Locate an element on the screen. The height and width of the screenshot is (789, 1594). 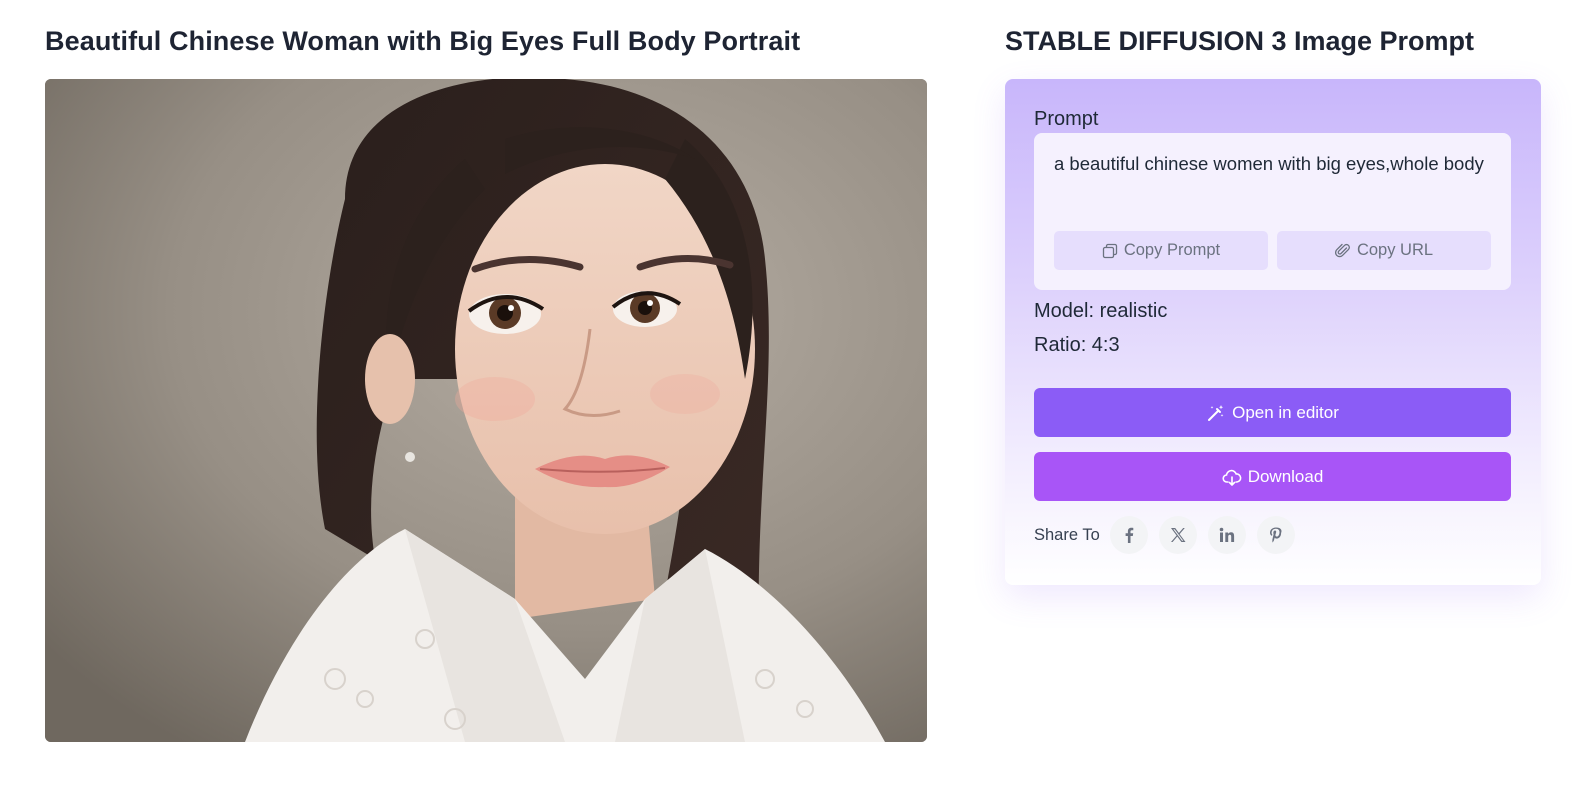
copy-prompt-button: Copy Prompt is located at coordinates (1161, 250).